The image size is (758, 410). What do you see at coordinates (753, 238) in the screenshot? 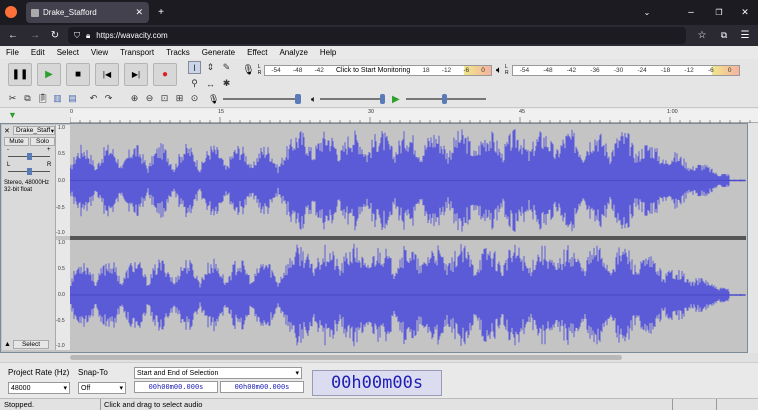
I see `vertical-scrollbar` at bounding box center [753, 238].